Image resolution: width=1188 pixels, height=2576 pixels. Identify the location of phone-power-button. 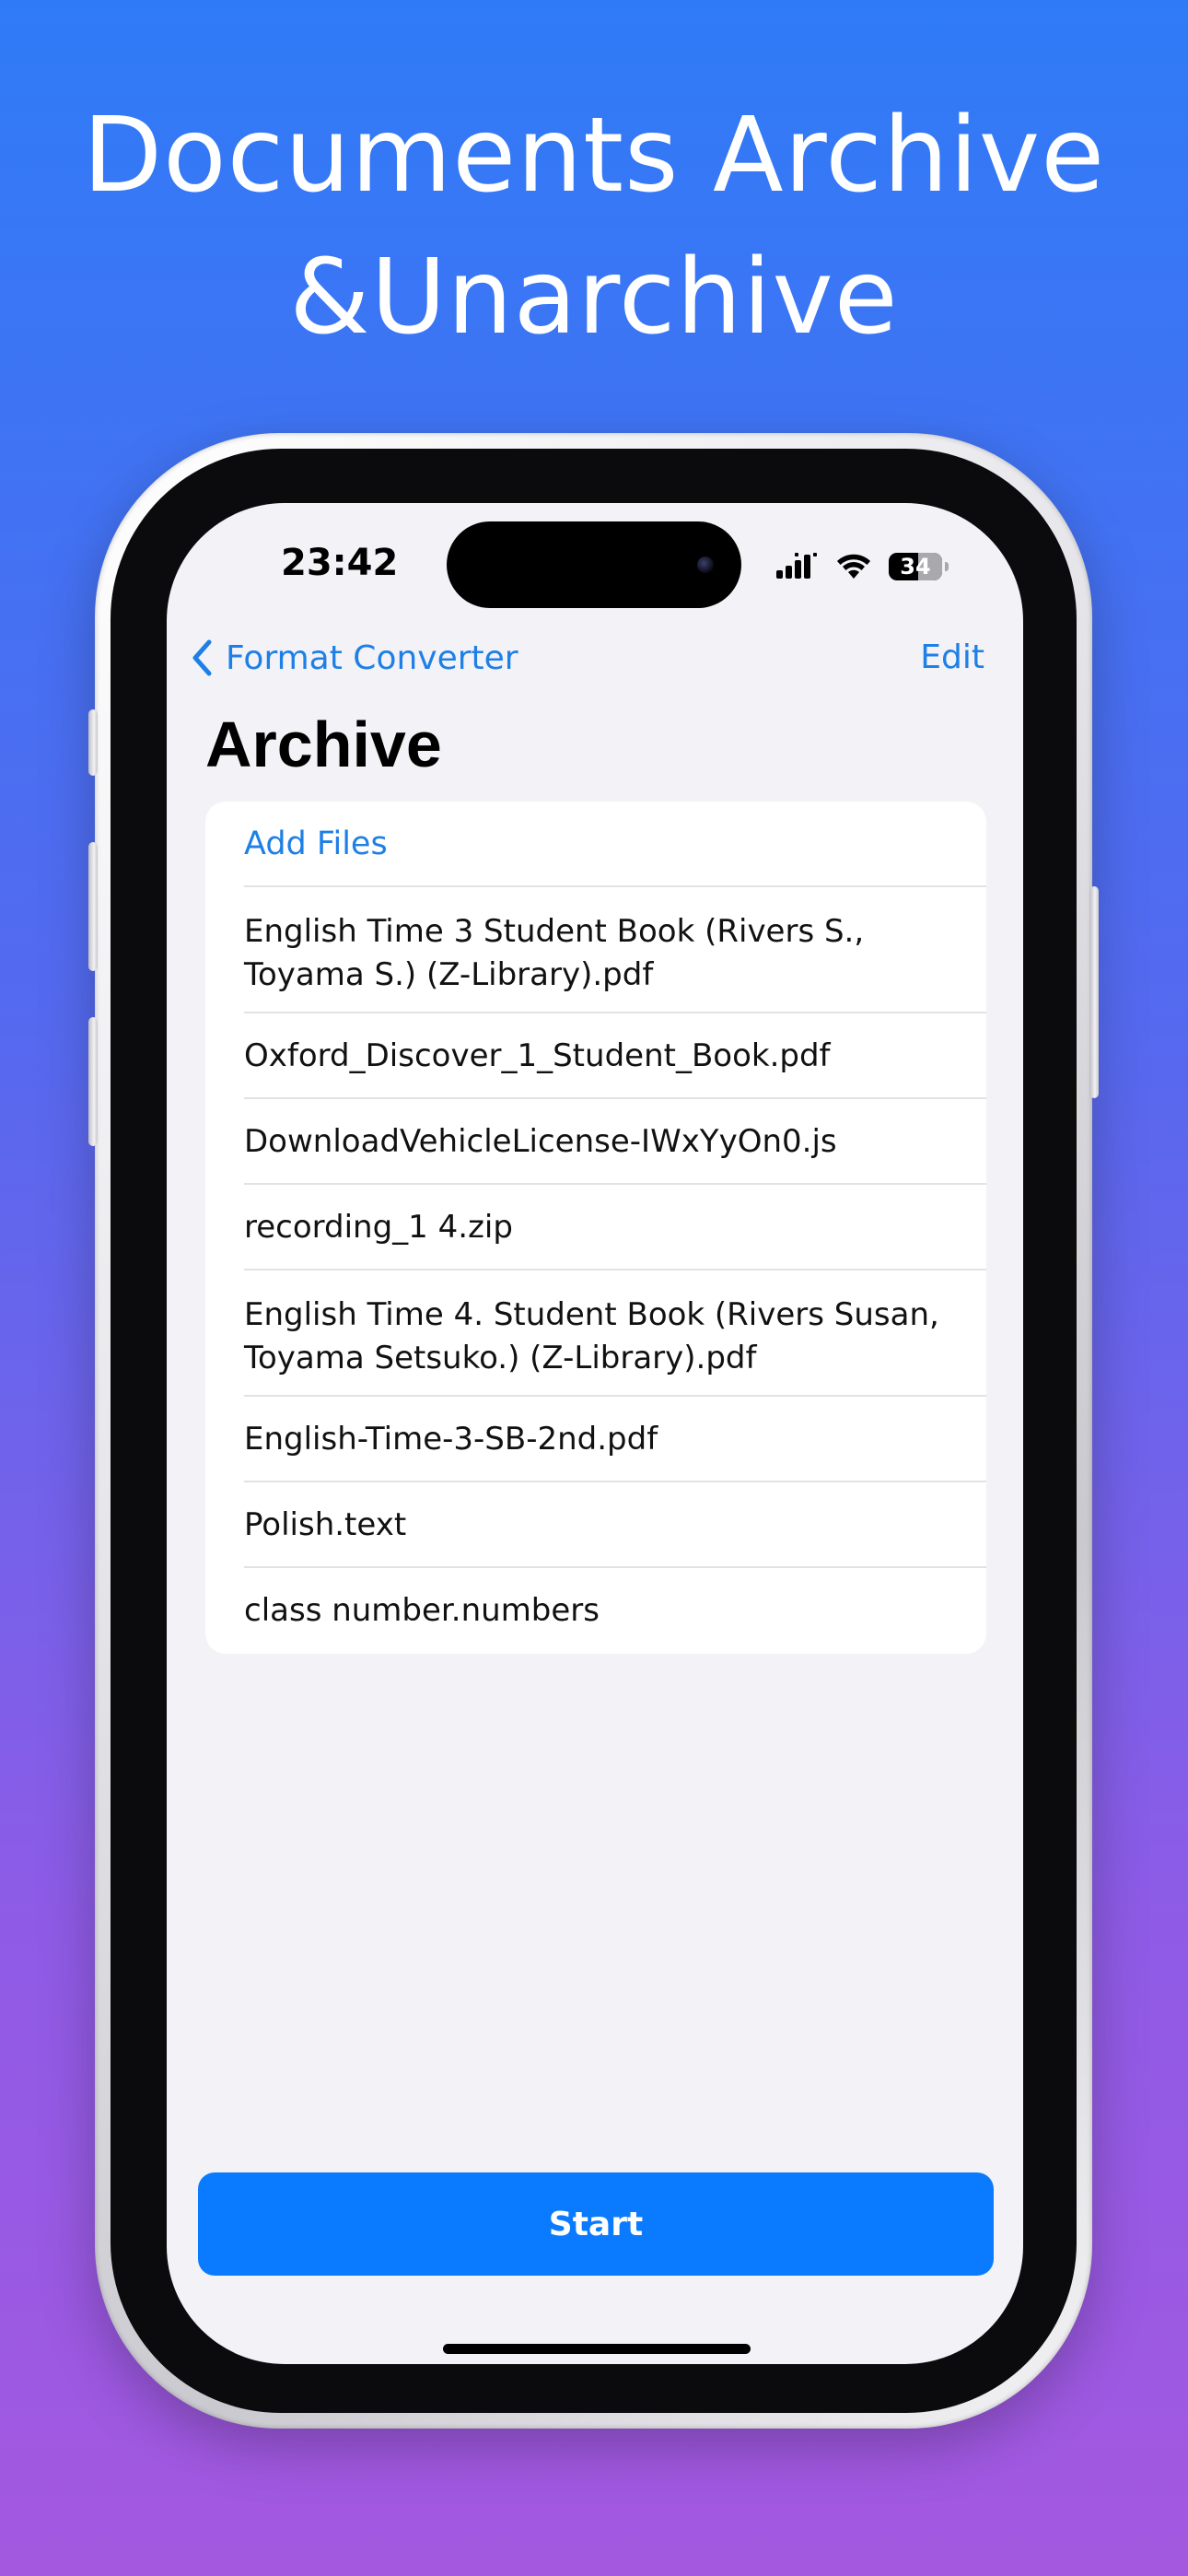
(1094, 992).